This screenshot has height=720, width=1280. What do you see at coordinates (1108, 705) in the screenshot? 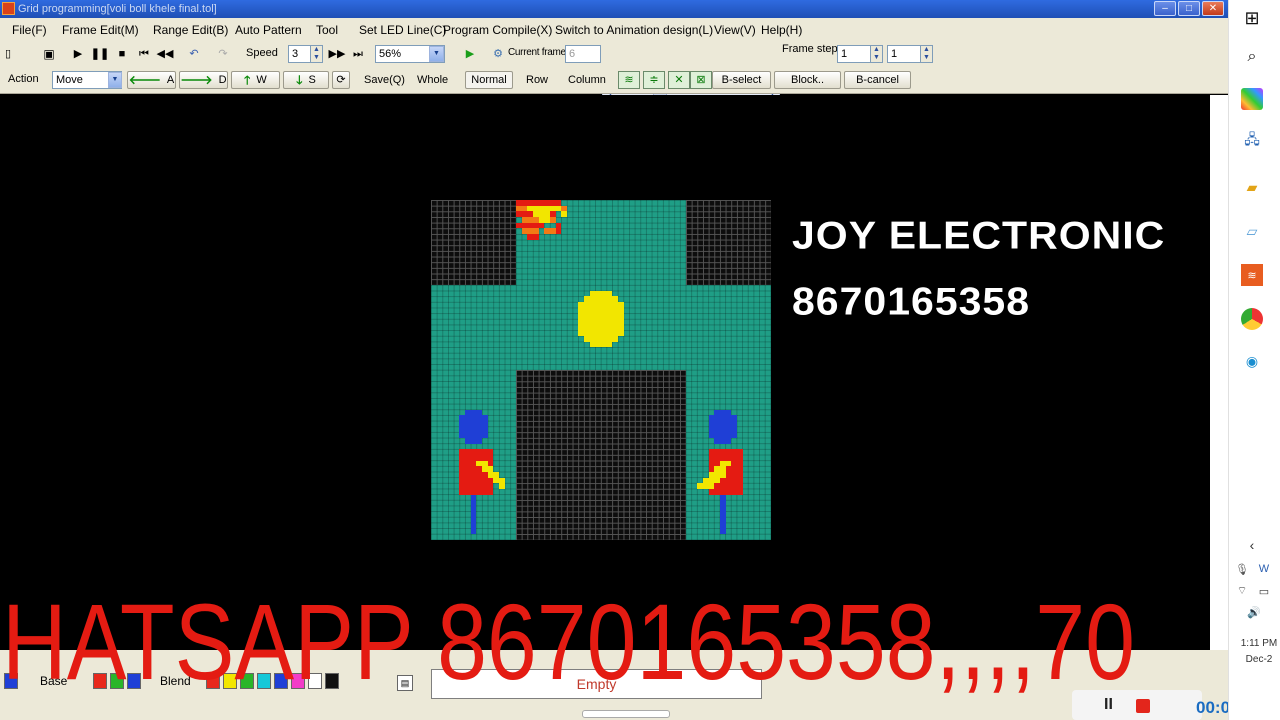
I see `recorder-pause-button: II` at bounding box center [1108, 705].